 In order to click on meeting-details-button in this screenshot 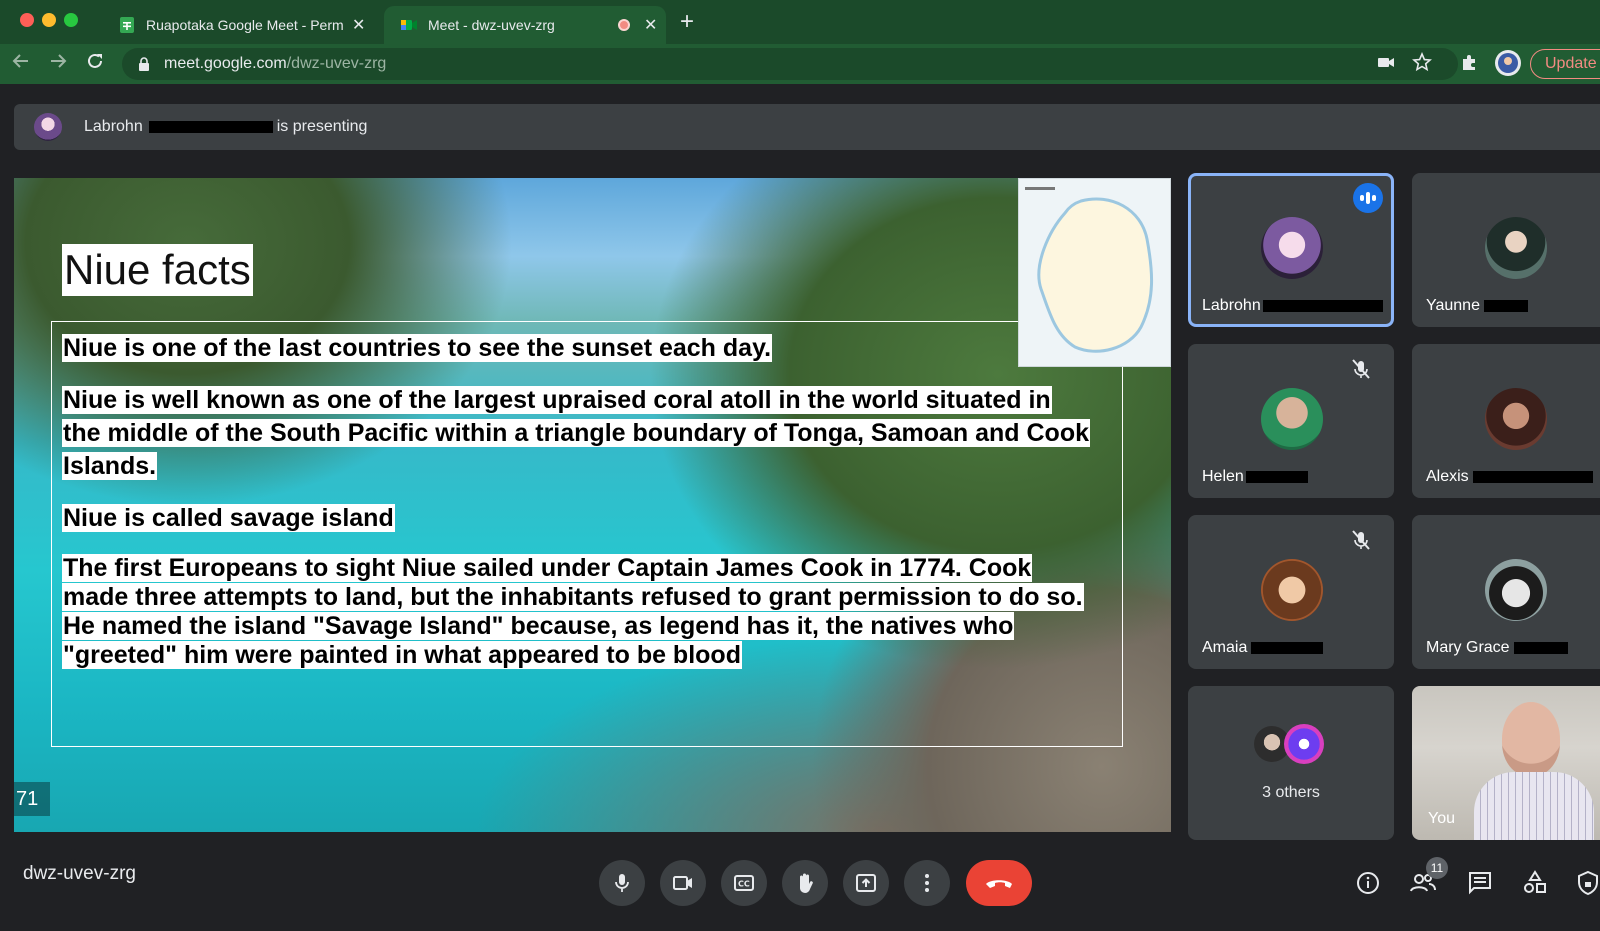, I will do `click(1368, 883)`.